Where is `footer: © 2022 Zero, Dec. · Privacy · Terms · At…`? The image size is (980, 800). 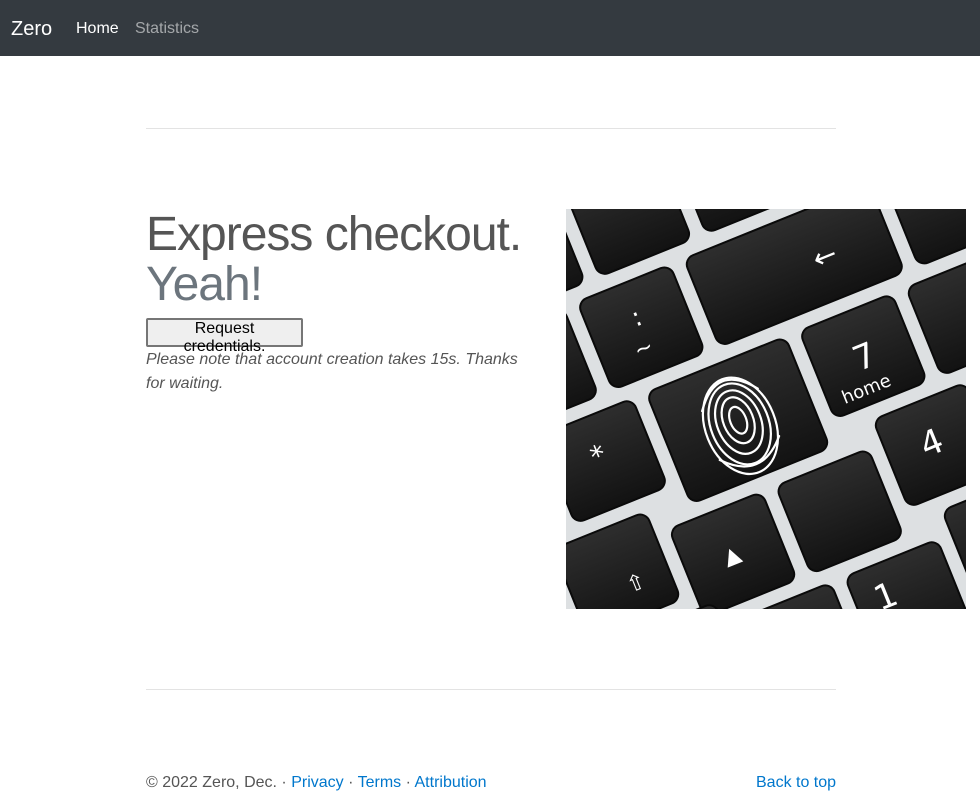 footer: © 2022 Zero, Dec. · Privacy · Terms · At… is located at coordinates (316, 783).